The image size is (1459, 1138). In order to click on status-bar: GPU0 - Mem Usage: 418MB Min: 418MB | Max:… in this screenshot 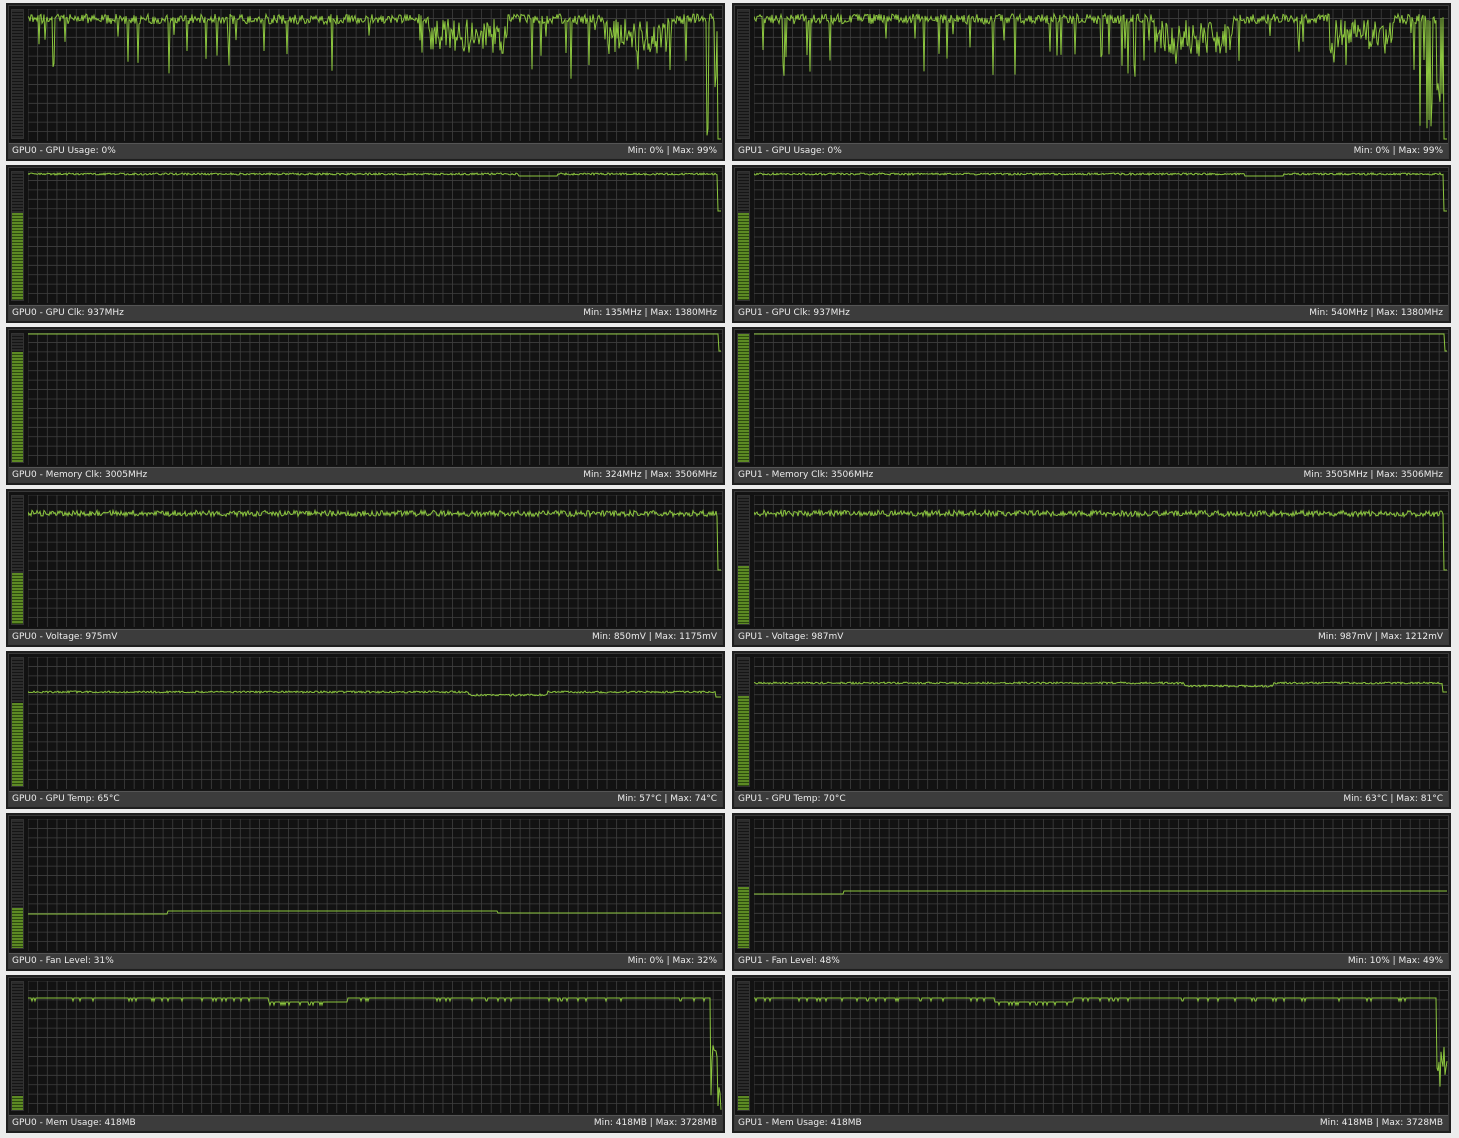, I will do `click(365, 1122)`.